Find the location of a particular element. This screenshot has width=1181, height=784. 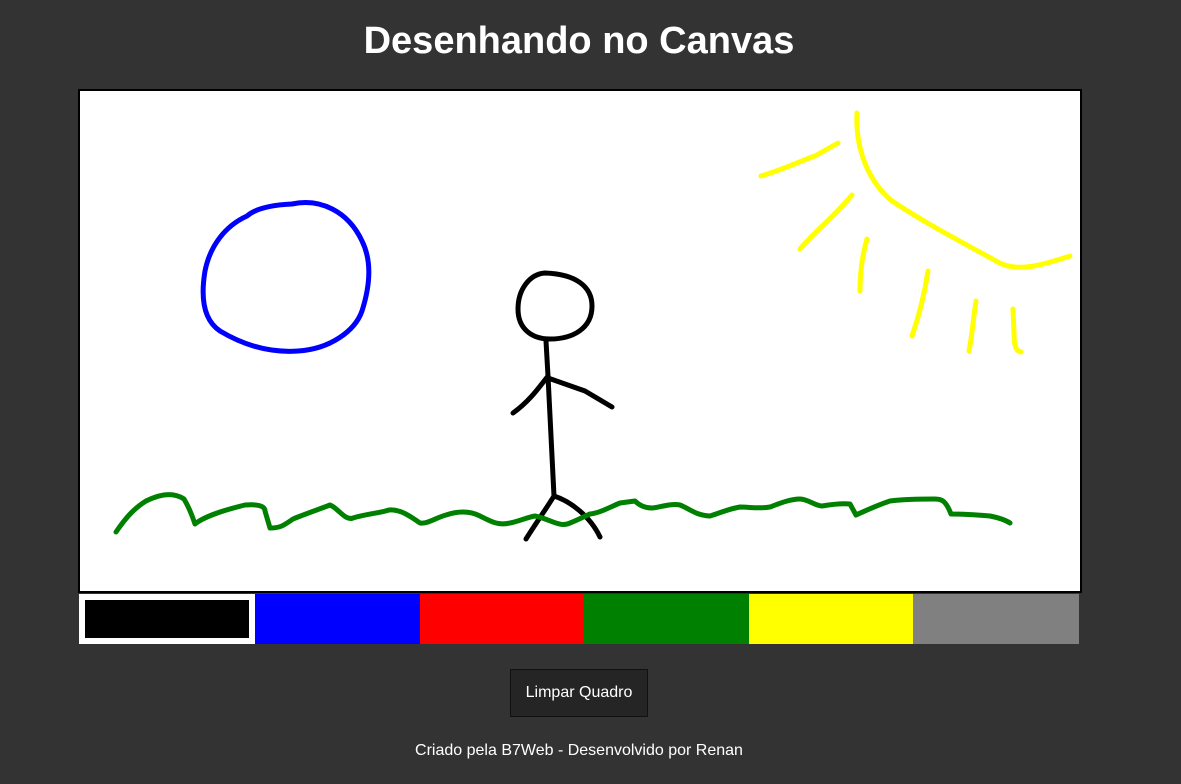

sun is located at coordinates (915, 232).